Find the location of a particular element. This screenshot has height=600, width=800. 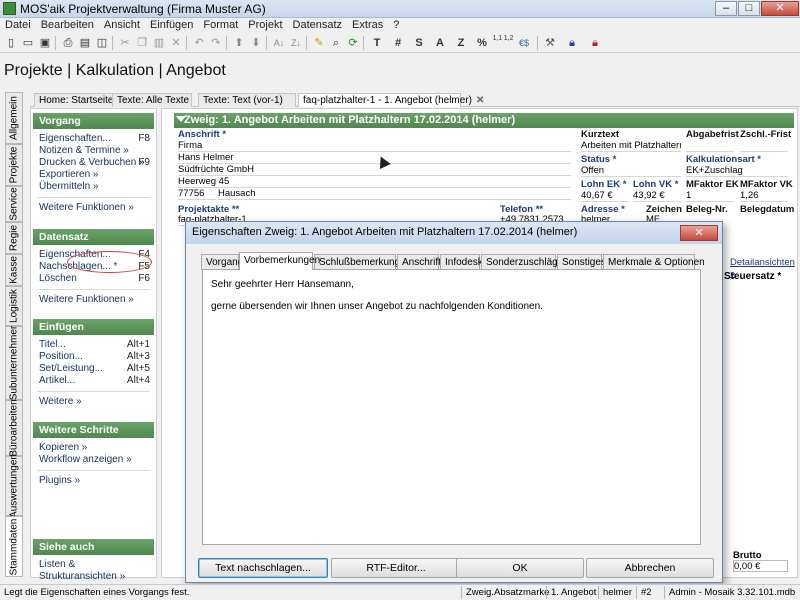

tools-icon: ⚒ is located at coordinates (550, 43).